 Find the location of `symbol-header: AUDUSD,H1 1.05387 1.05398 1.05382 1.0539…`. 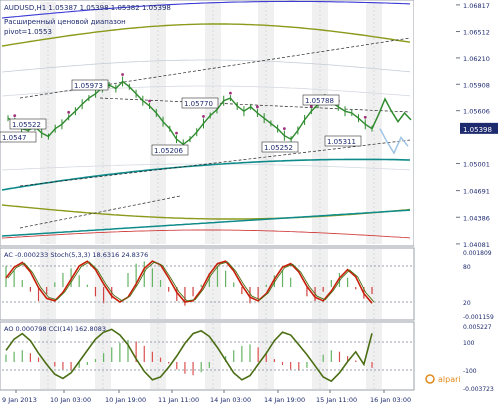

symbol-header: AUDUSD,H1 1.05387 1.05398 1.05382 1.0539… is located at coordinates (87, 8).